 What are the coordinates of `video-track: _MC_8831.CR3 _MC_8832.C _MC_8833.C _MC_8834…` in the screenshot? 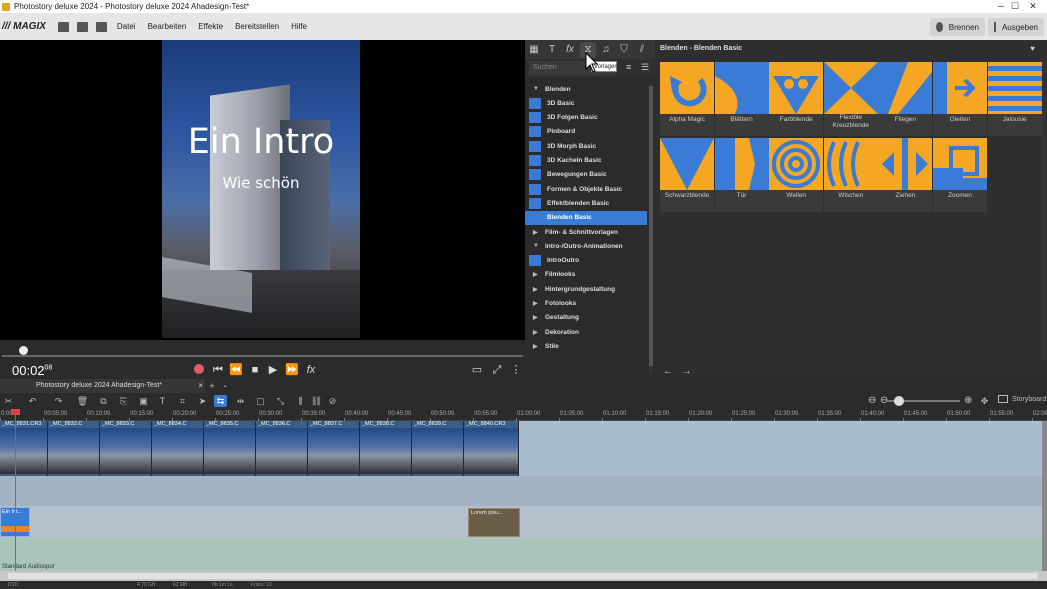 It's located at (521, 448).